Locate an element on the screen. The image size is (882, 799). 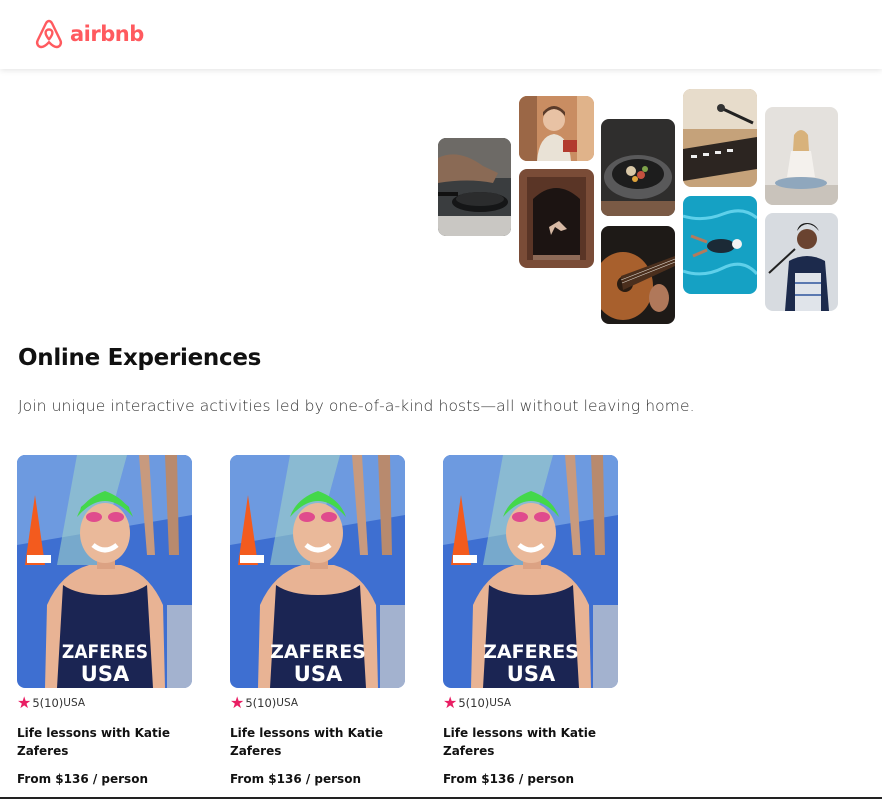
cooking-pan-photo is located at coordinates (474, 187).